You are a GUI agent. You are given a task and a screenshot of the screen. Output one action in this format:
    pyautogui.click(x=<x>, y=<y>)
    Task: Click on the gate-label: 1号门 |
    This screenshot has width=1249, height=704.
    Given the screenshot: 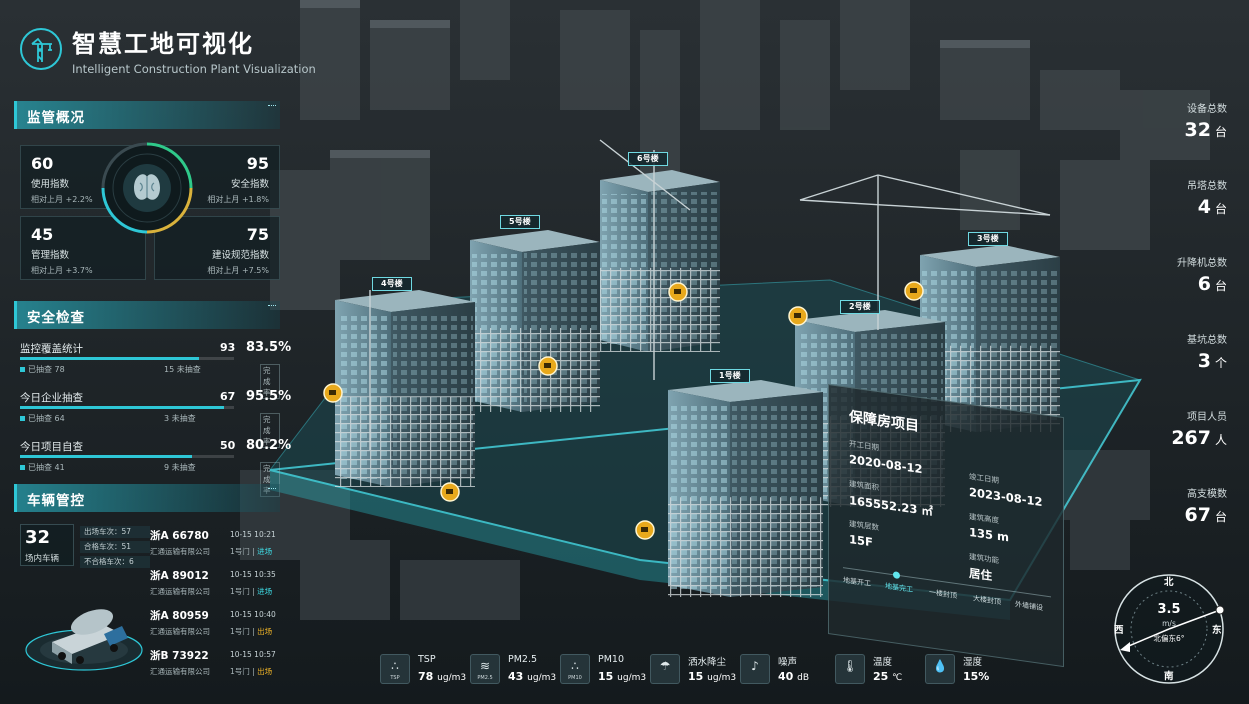 What is the action you would take?
    pyautogui.click(x=244, y=551)
    